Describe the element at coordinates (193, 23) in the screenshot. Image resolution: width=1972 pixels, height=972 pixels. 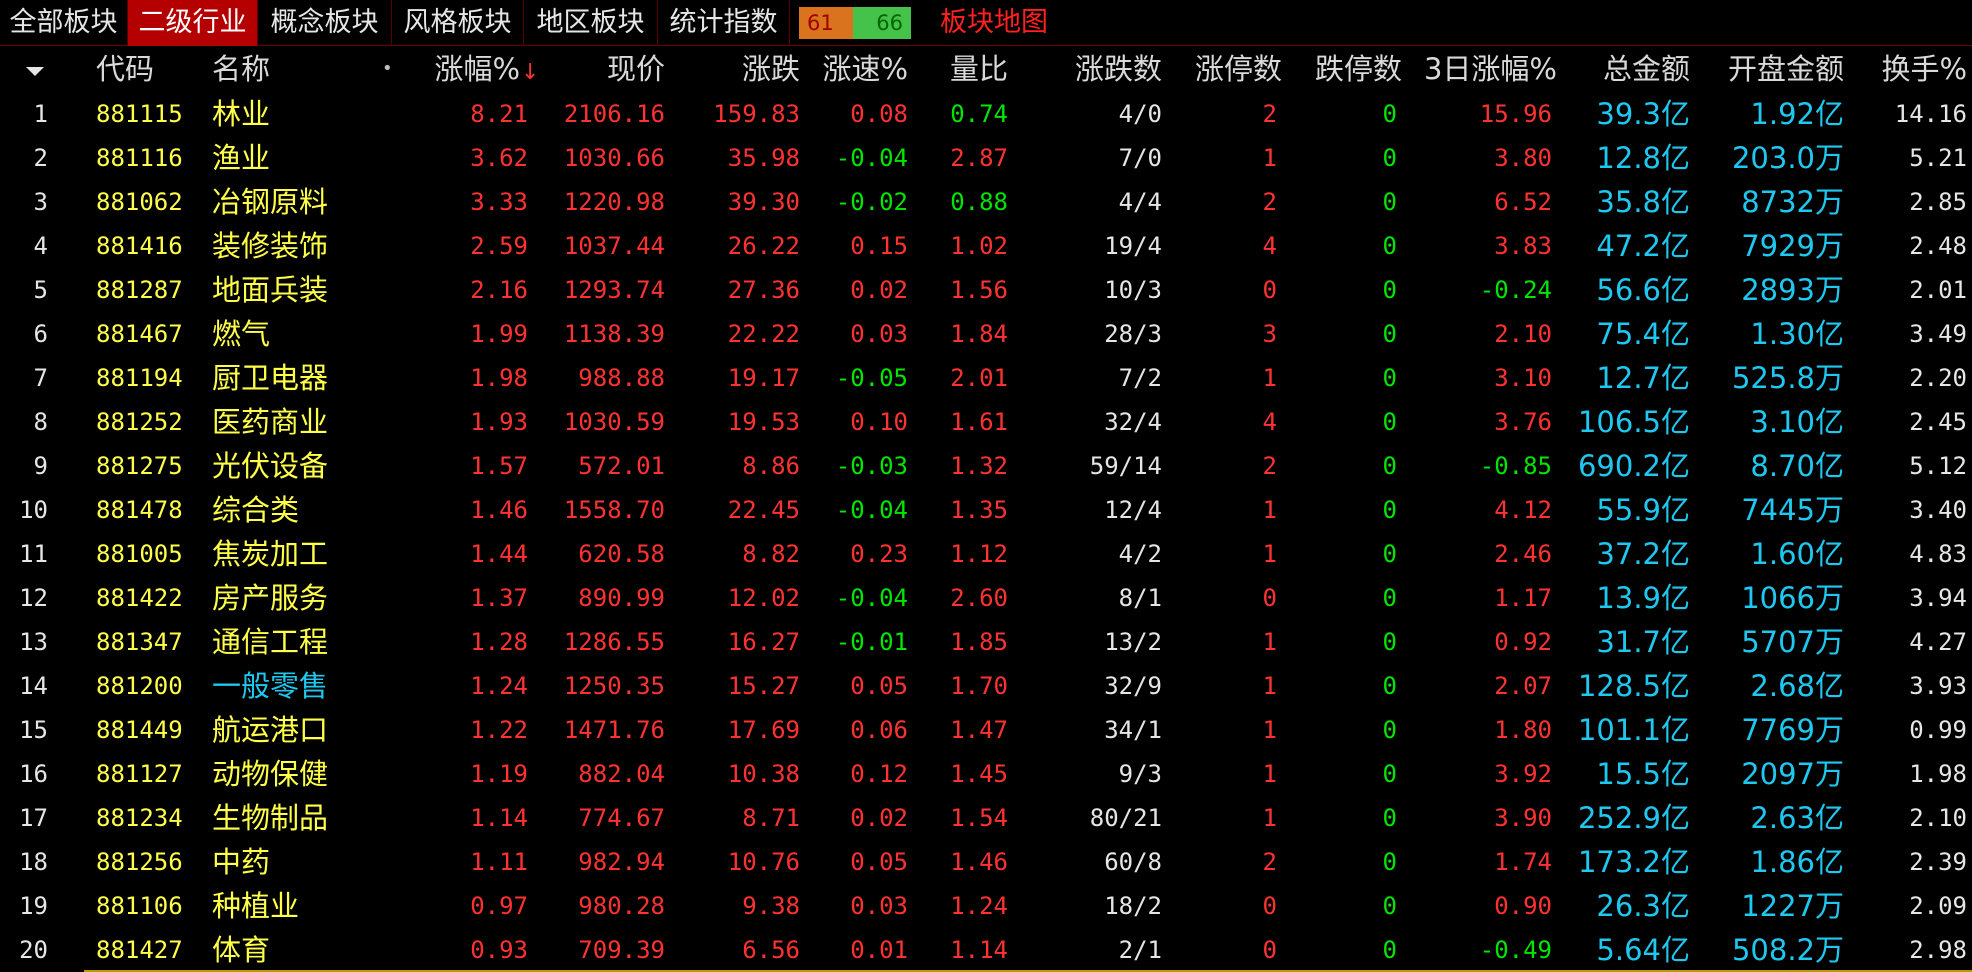
I see `tab-secondary-industry: 二级行业` at that location.